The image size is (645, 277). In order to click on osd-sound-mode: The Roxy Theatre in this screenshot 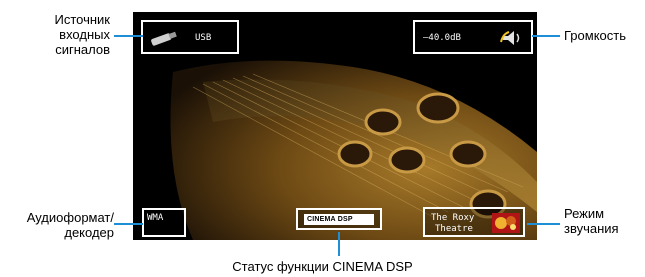, I will do `click(474, 222)`.